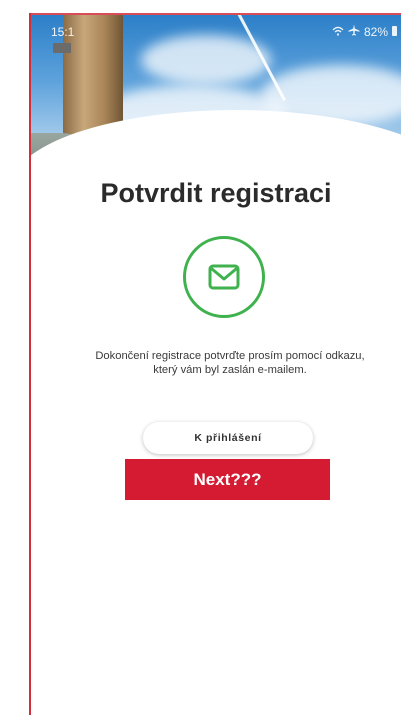  What do you see at coordinates (394, 32) in the screenshot?
I see `battery-icon` at bounding box center [394, 32].